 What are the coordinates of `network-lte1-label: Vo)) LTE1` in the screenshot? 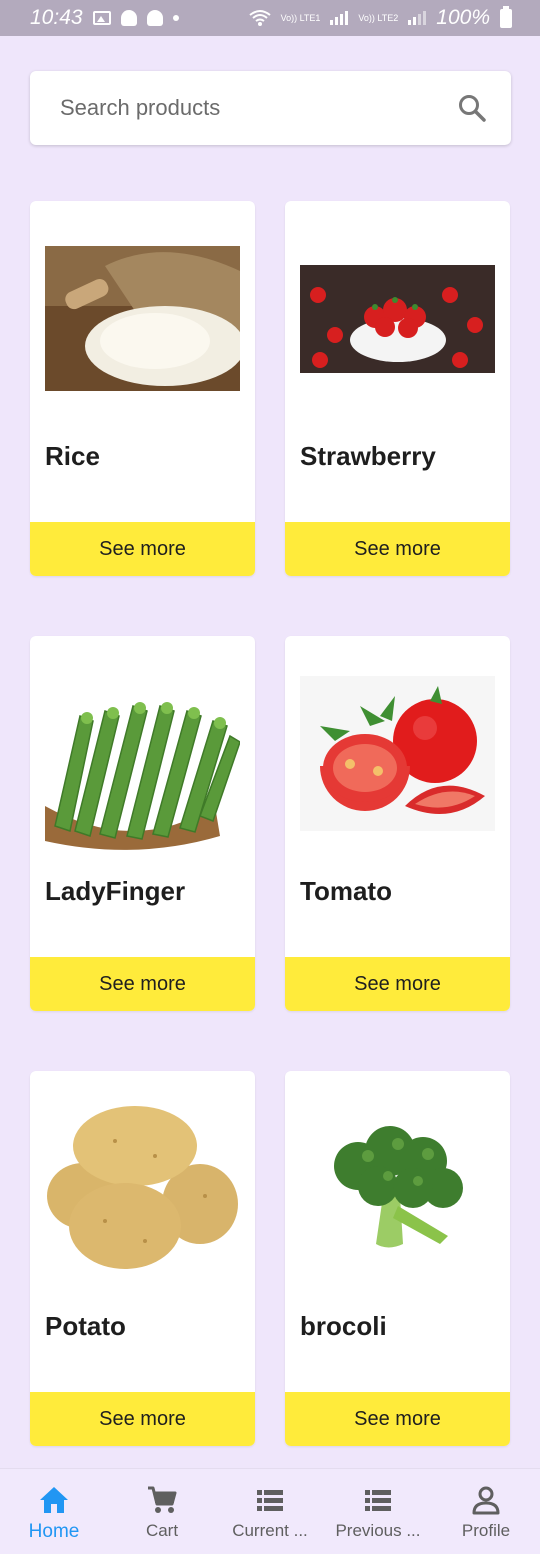 It's located at (300, 17).